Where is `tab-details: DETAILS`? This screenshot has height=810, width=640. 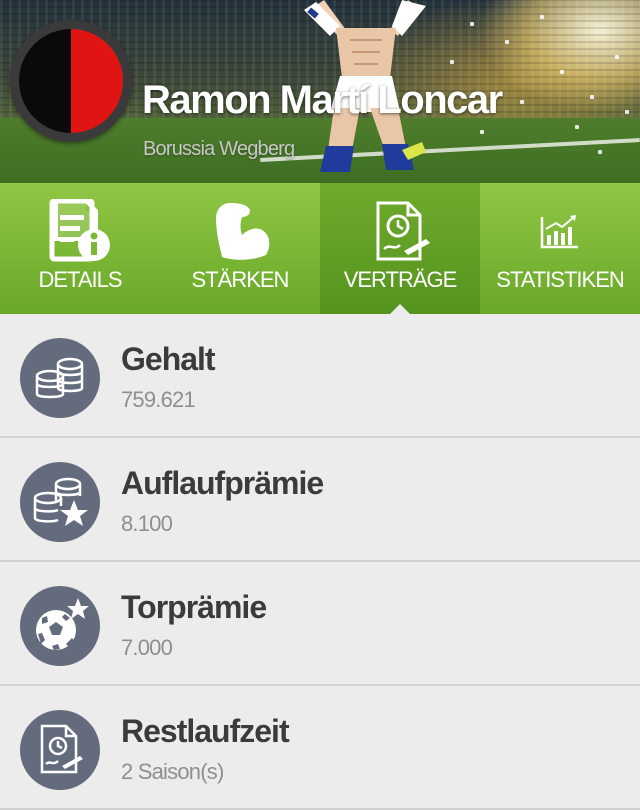
tab-details: DETAILS is located at coordinates (80, 248).